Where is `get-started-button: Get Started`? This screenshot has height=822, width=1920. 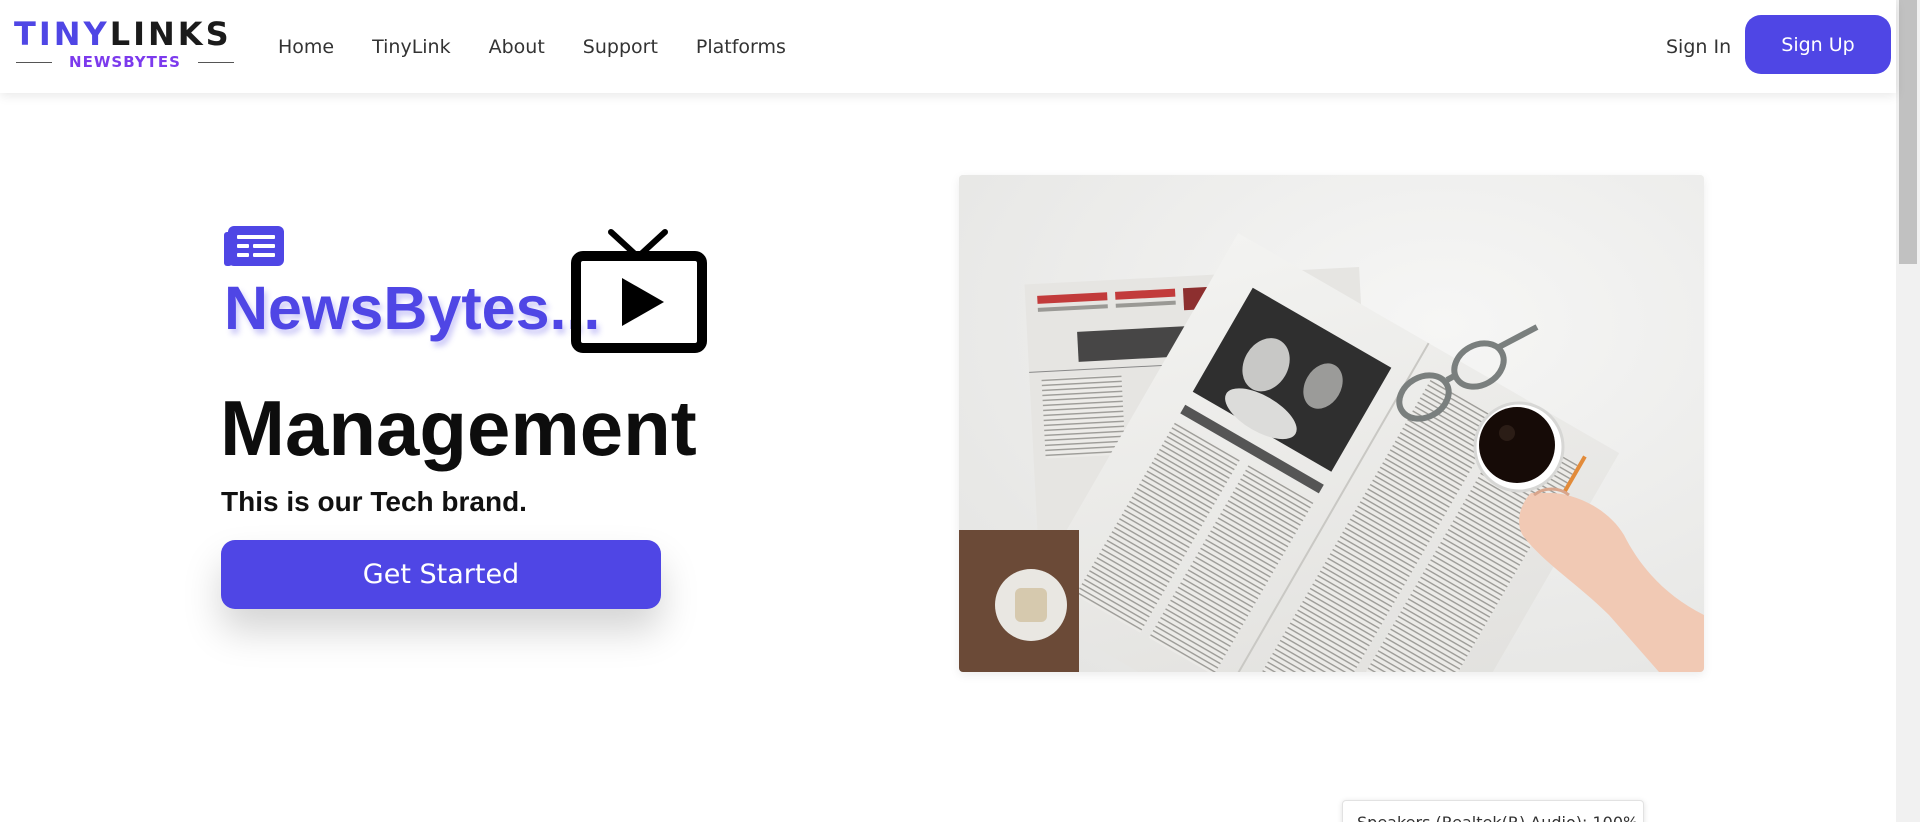
get-started-button: Get Started is located at coordinates (441, 574).